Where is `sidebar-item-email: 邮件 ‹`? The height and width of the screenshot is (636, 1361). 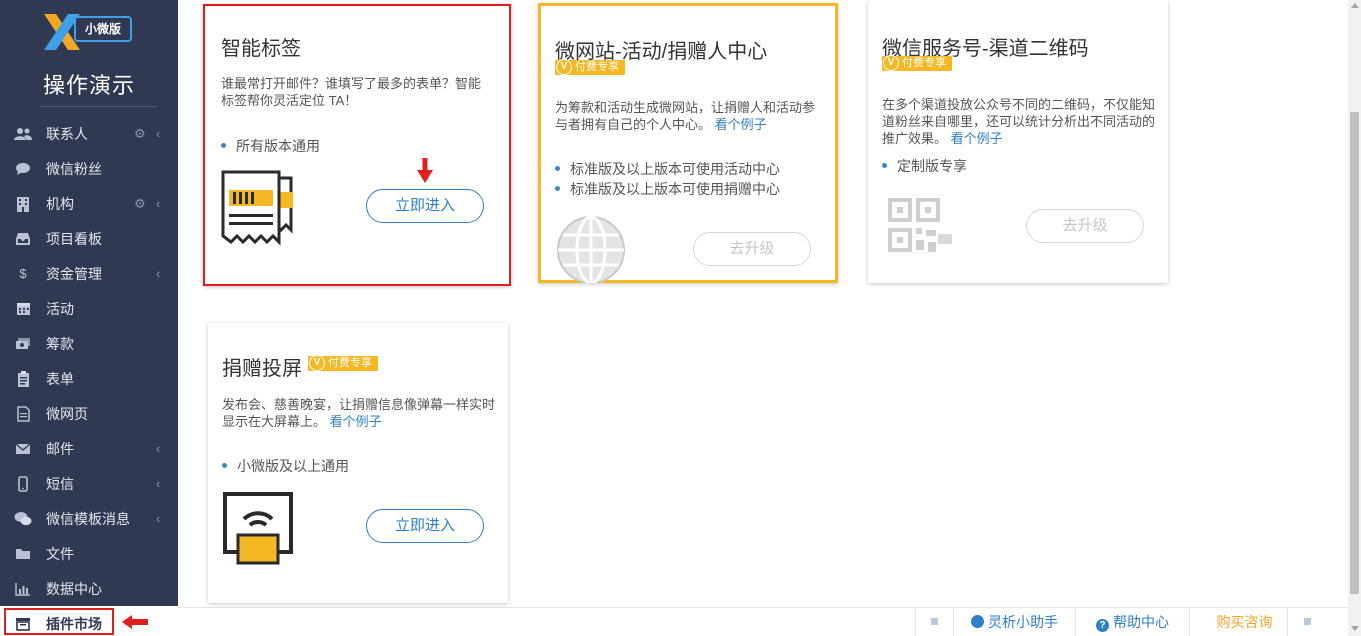
sidebar-item-email: 邮件 ‹ is located at coordinates (89, 448).